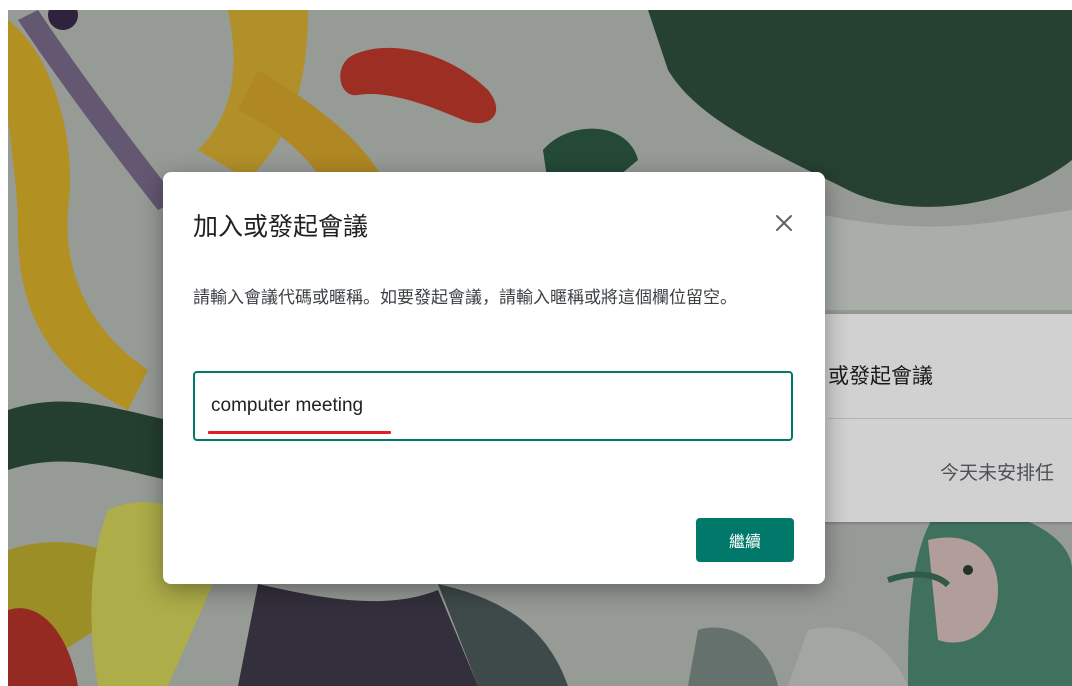 The image size is (1072, 686). I want to click on annotation-underline, so click(299, 432).